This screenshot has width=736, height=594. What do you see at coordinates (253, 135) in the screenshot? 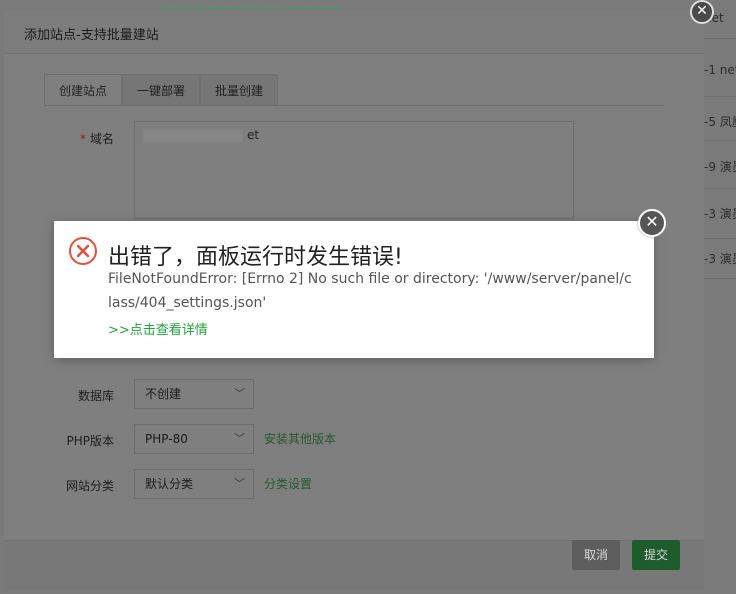
I see `domain-value-tail: et` at bounding box center [253, 135].